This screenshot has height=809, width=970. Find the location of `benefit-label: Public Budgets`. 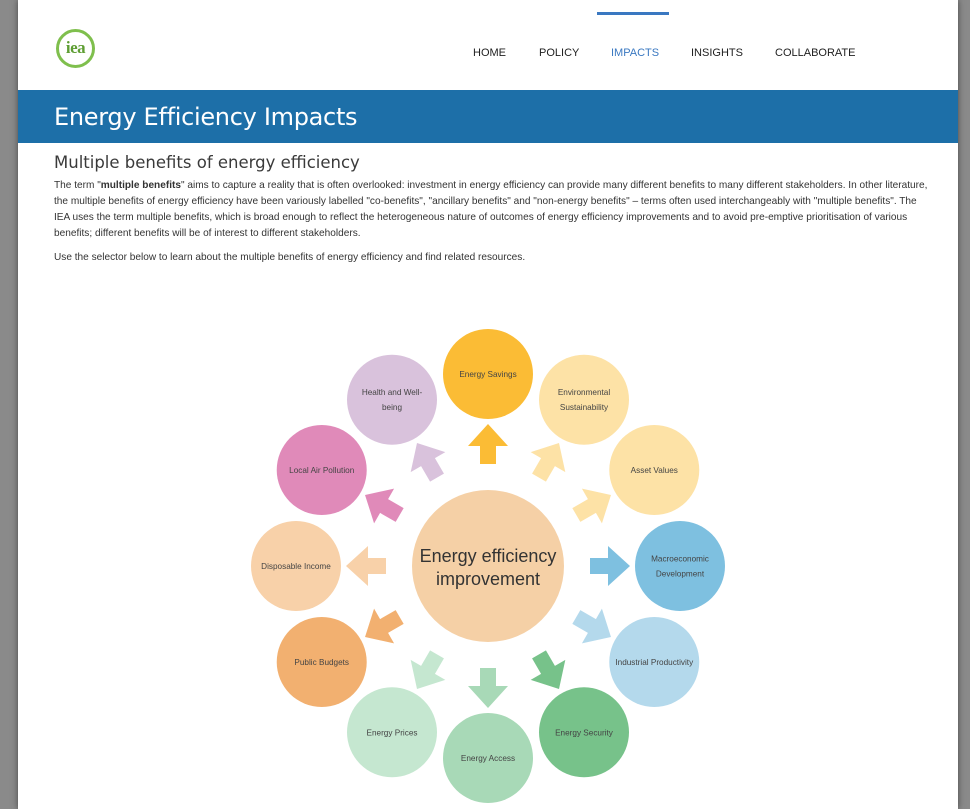

benefit-label: Public Budgets is located at coordinates (321, 662).